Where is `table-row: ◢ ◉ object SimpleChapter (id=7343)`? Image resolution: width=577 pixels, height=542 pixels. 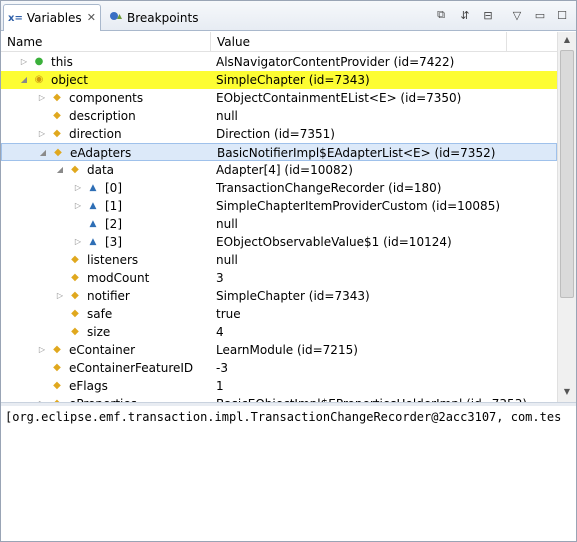 table-row: ◢ ◉ object SimpleChapter (id=7343) is located at coordinates (279, 80).